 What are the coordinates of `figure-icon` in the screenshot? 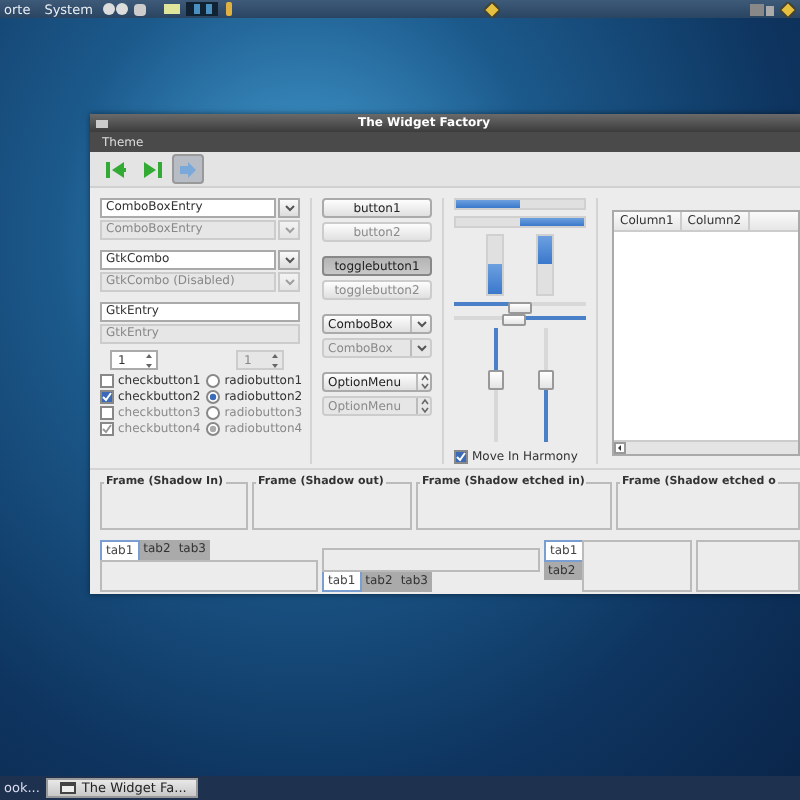 It's located at (229, 9).